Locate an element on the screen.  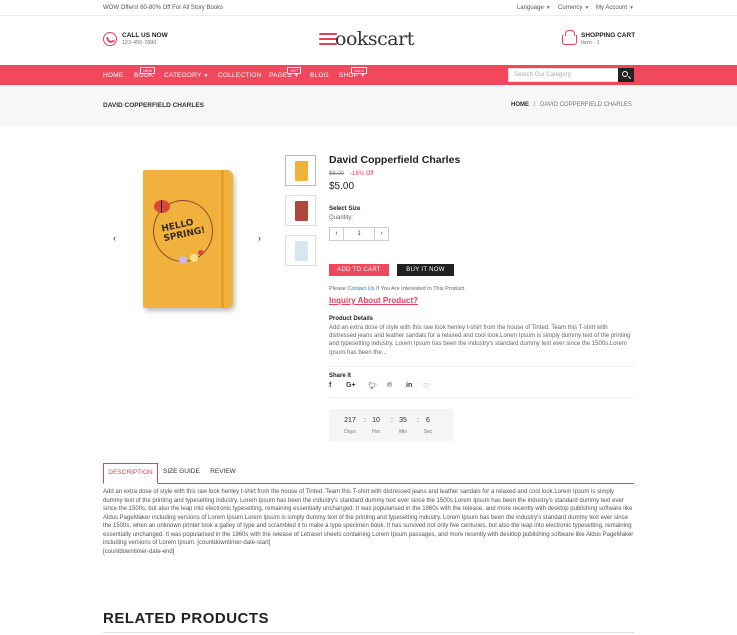
search-button is located at coordinates (626, 75).